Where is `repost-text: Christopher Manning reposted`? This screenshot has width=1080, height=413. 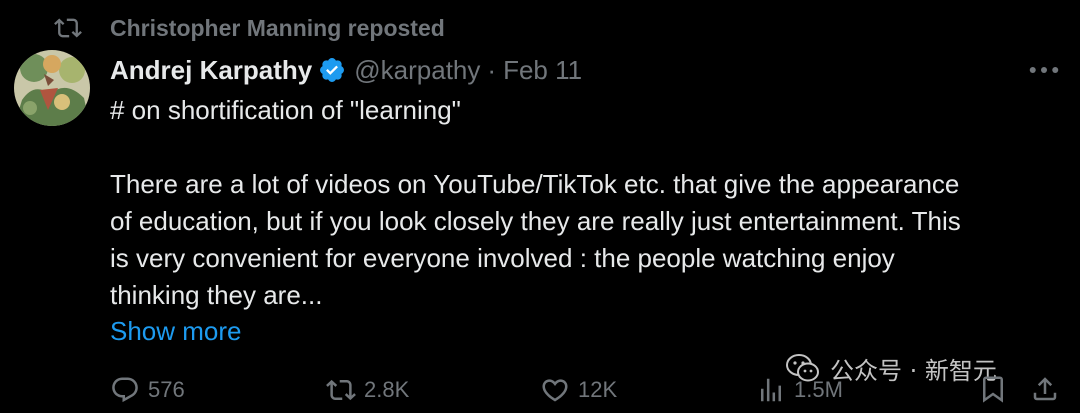 repost-text: Christopher Manning reposted is located at coordinates (277, 27).